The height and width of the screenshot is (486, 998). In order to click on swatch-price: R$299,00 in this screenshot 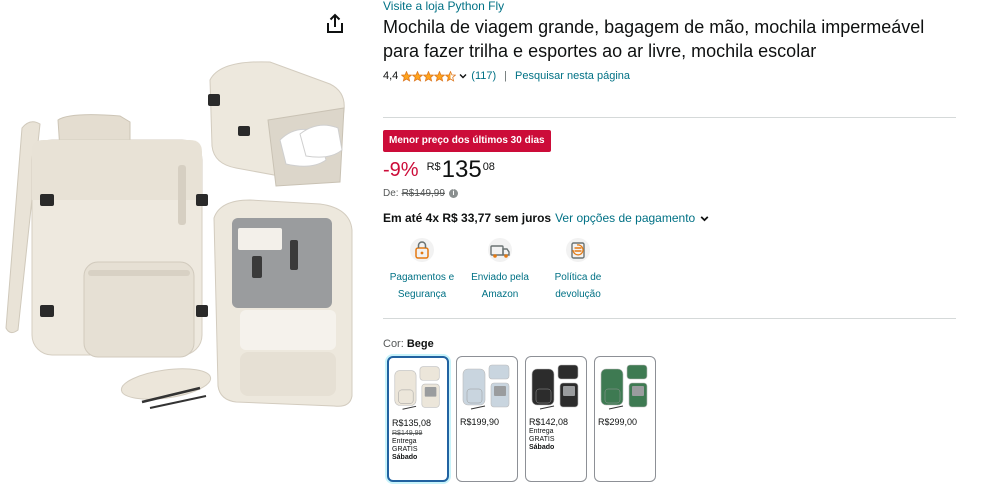, I will do `click(618, 422)`.